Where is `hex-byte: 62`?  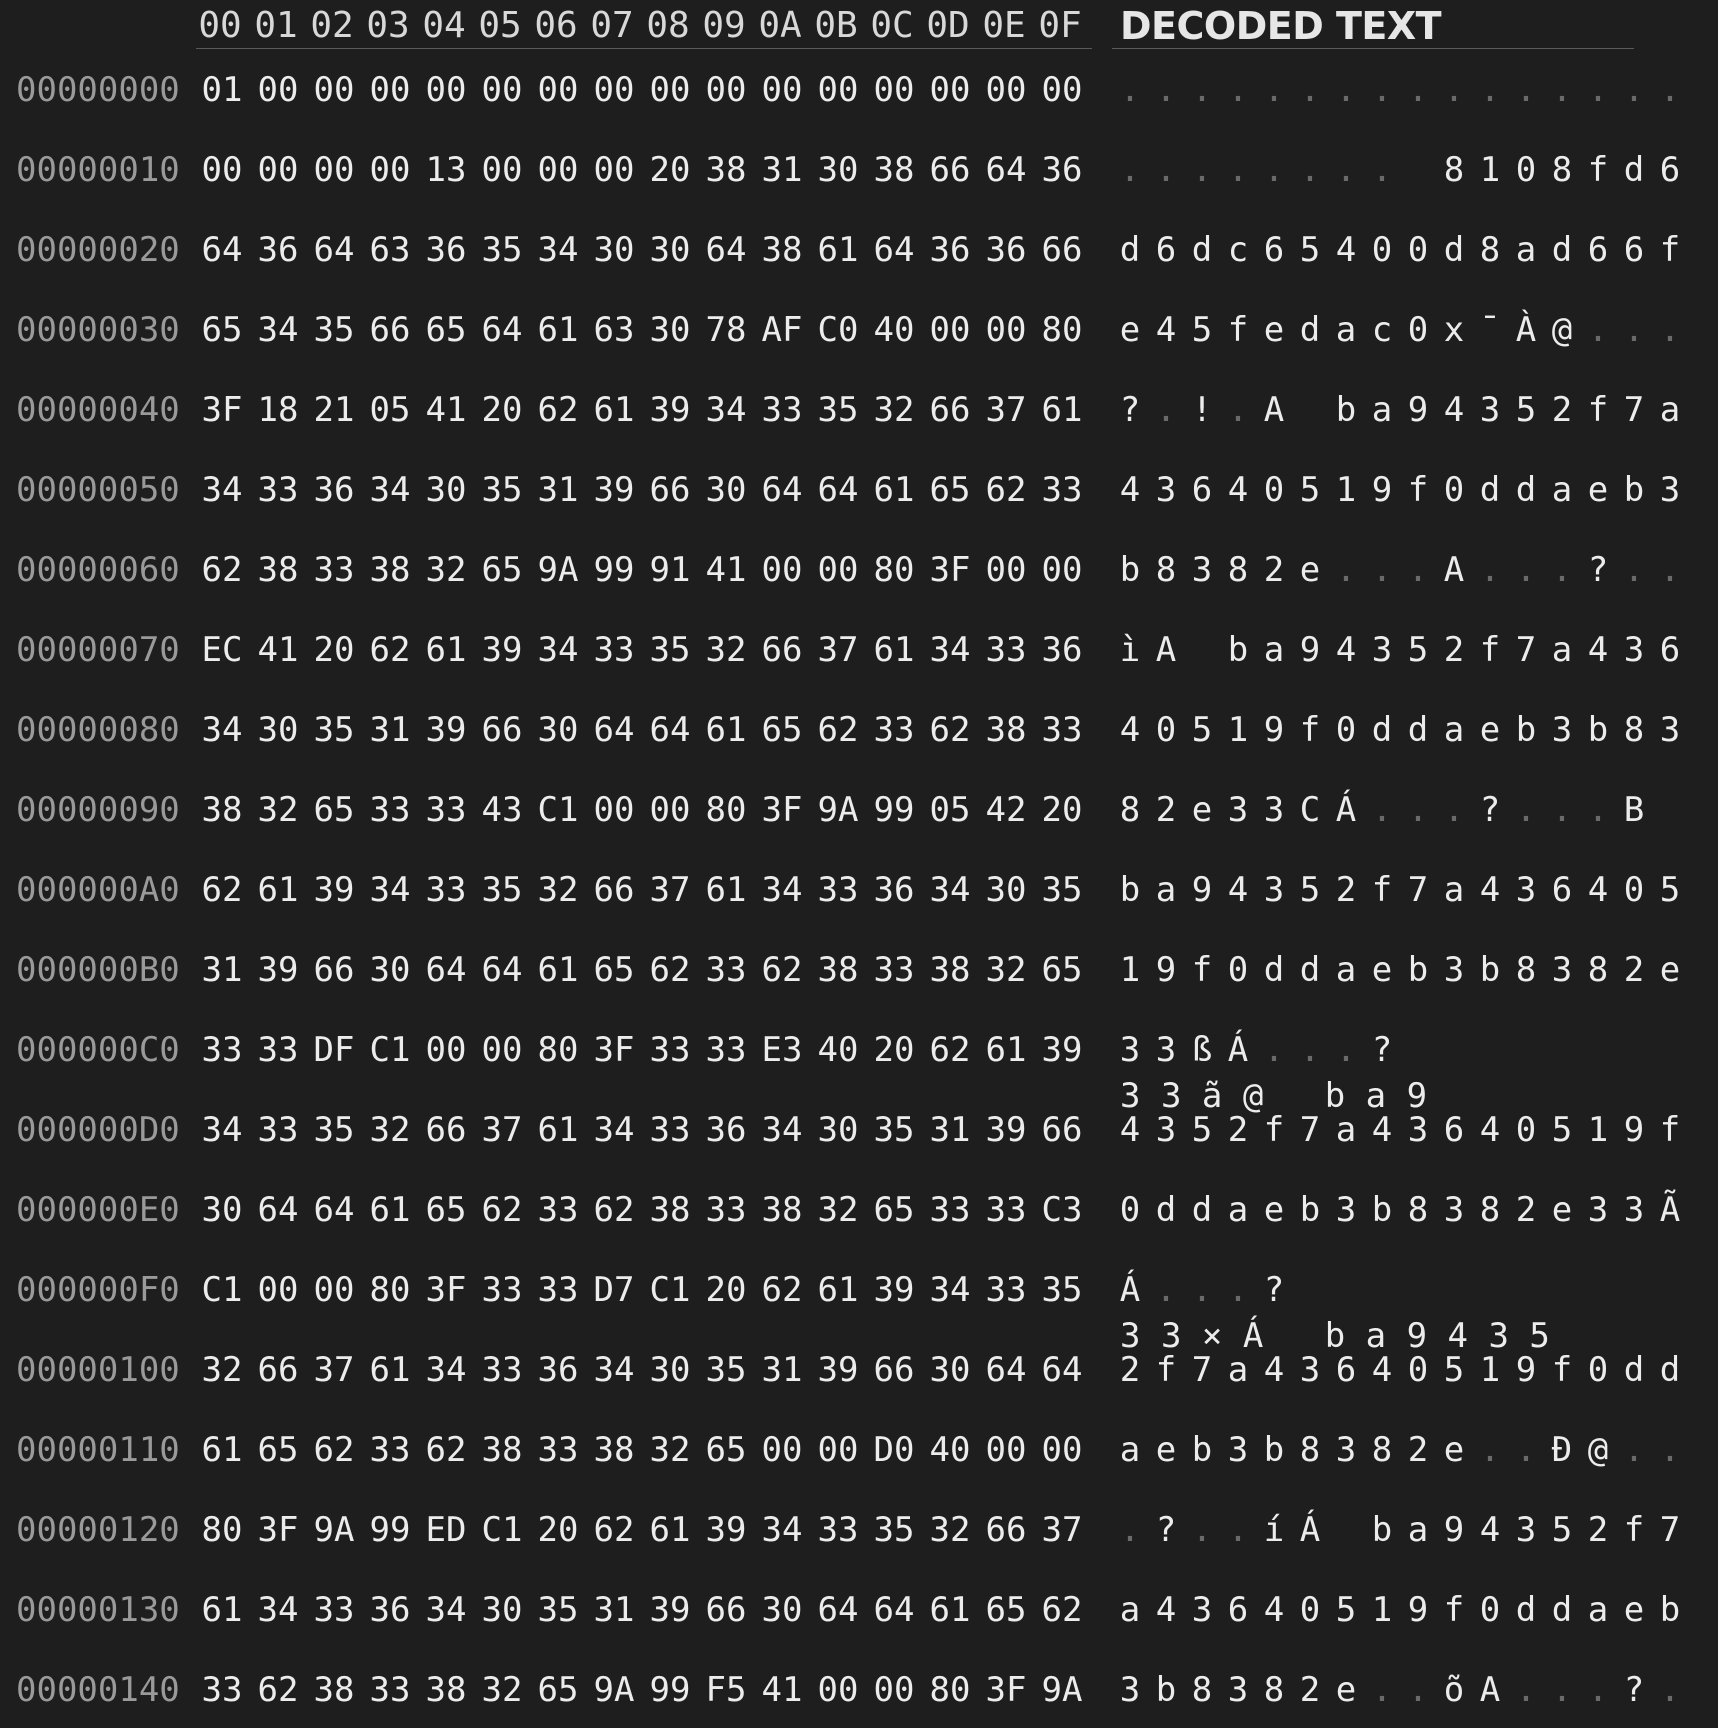 hex-byte: 62 is located at coordinates (1006, 490).